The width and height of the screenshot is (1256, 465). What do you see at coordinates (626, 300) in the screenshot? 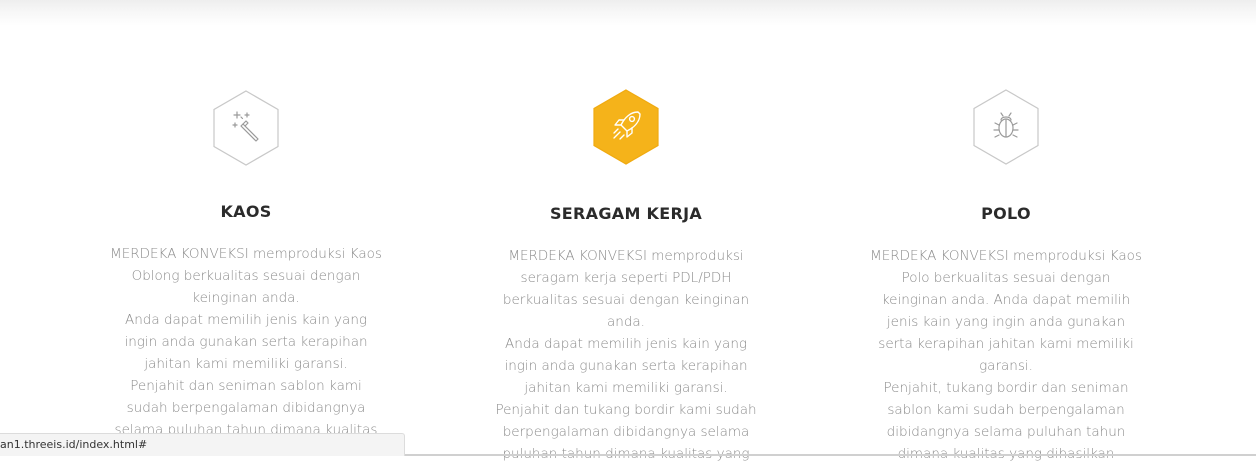
I see `description-line: berkualitas sesuai dengan keinginan` at bounding box center [626, 300].